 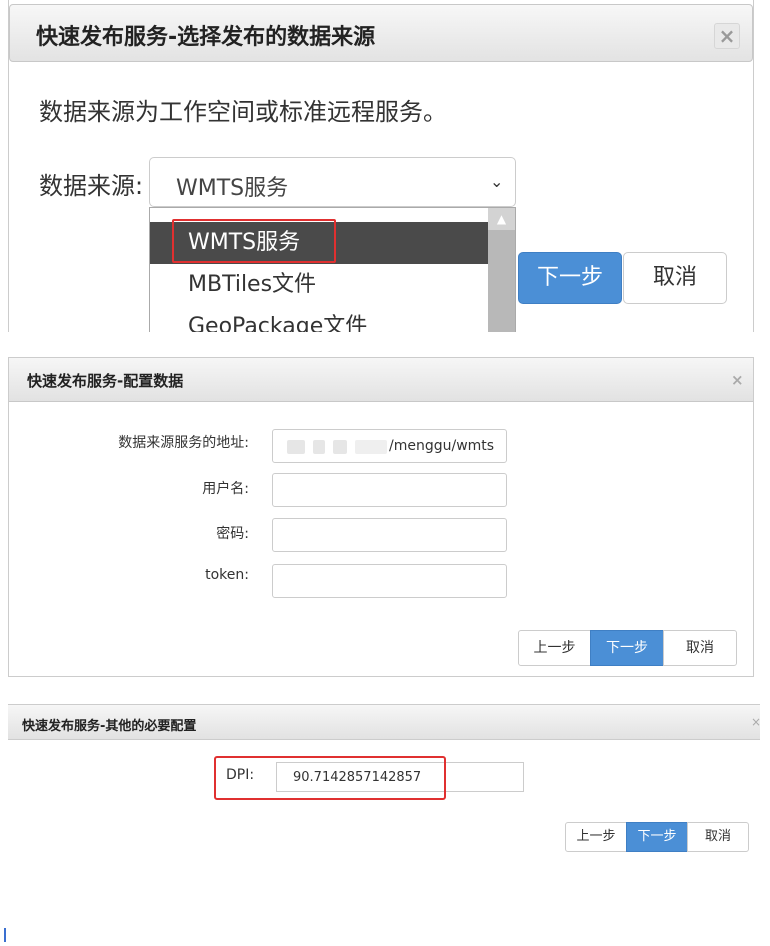 What do you see at coordinates (319, 319) in the screenshot?
I see `option-geopackage: GeoPackage文件` at bounding box center [319, 319].